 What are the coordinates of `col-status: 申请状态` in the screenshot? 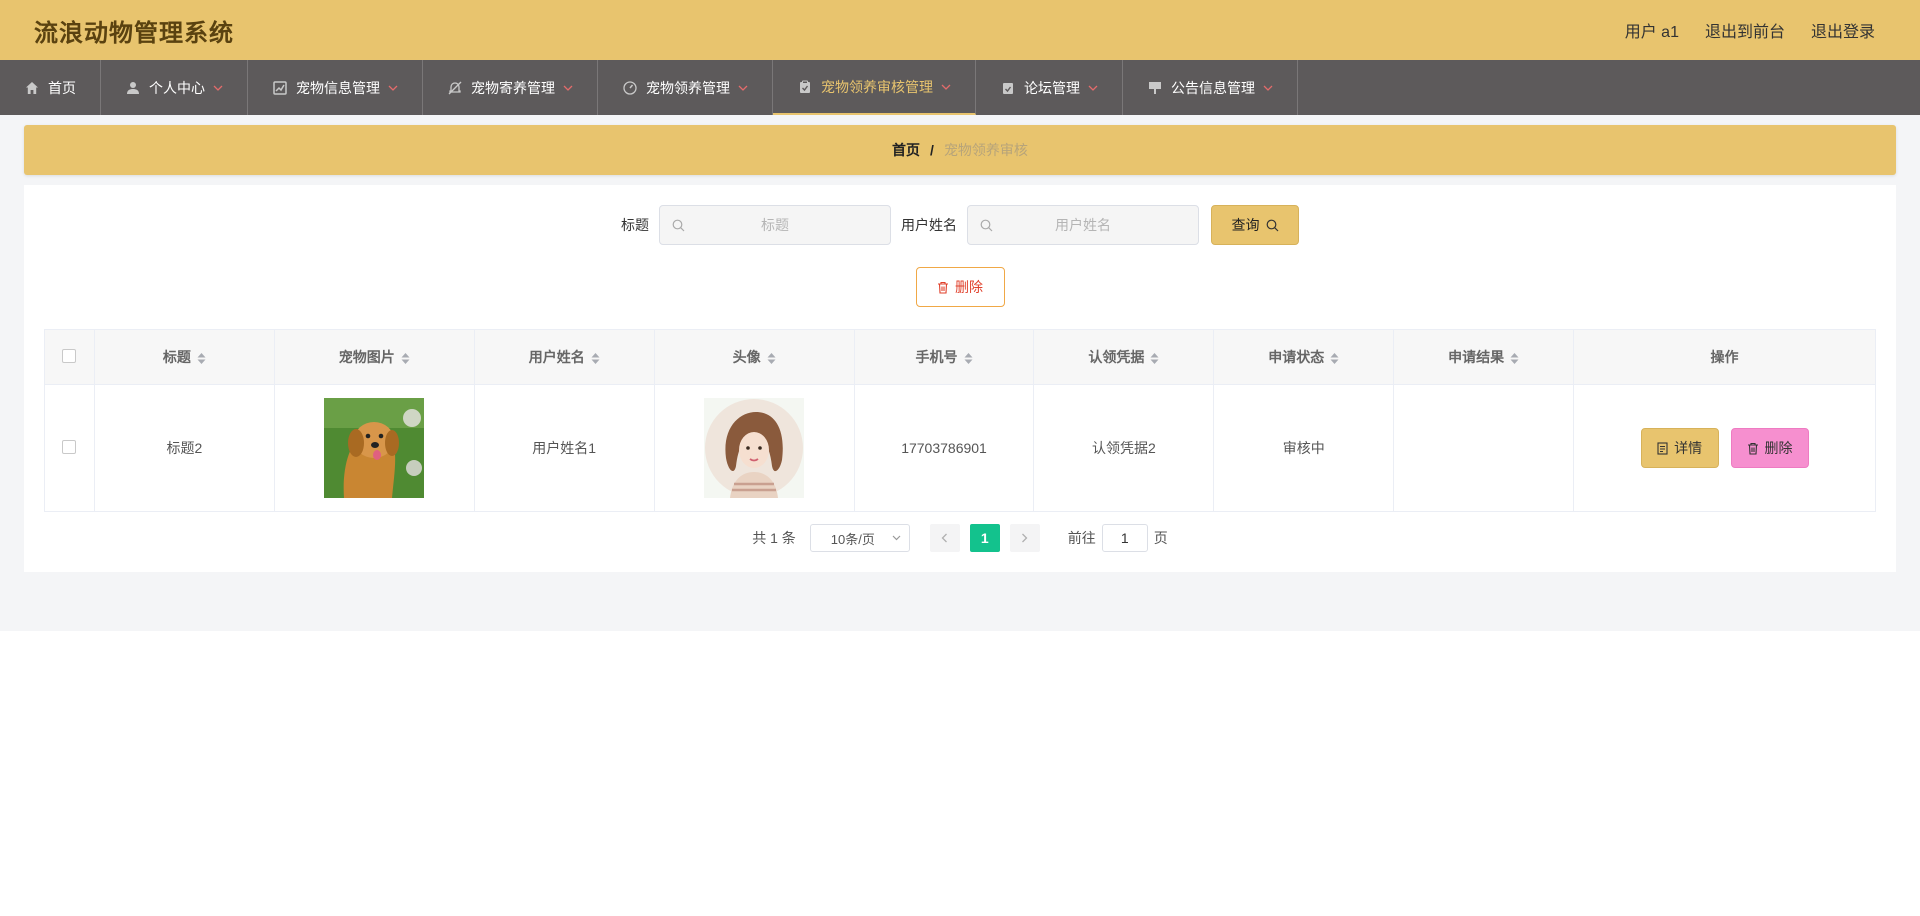 It's located at (1304, 357).